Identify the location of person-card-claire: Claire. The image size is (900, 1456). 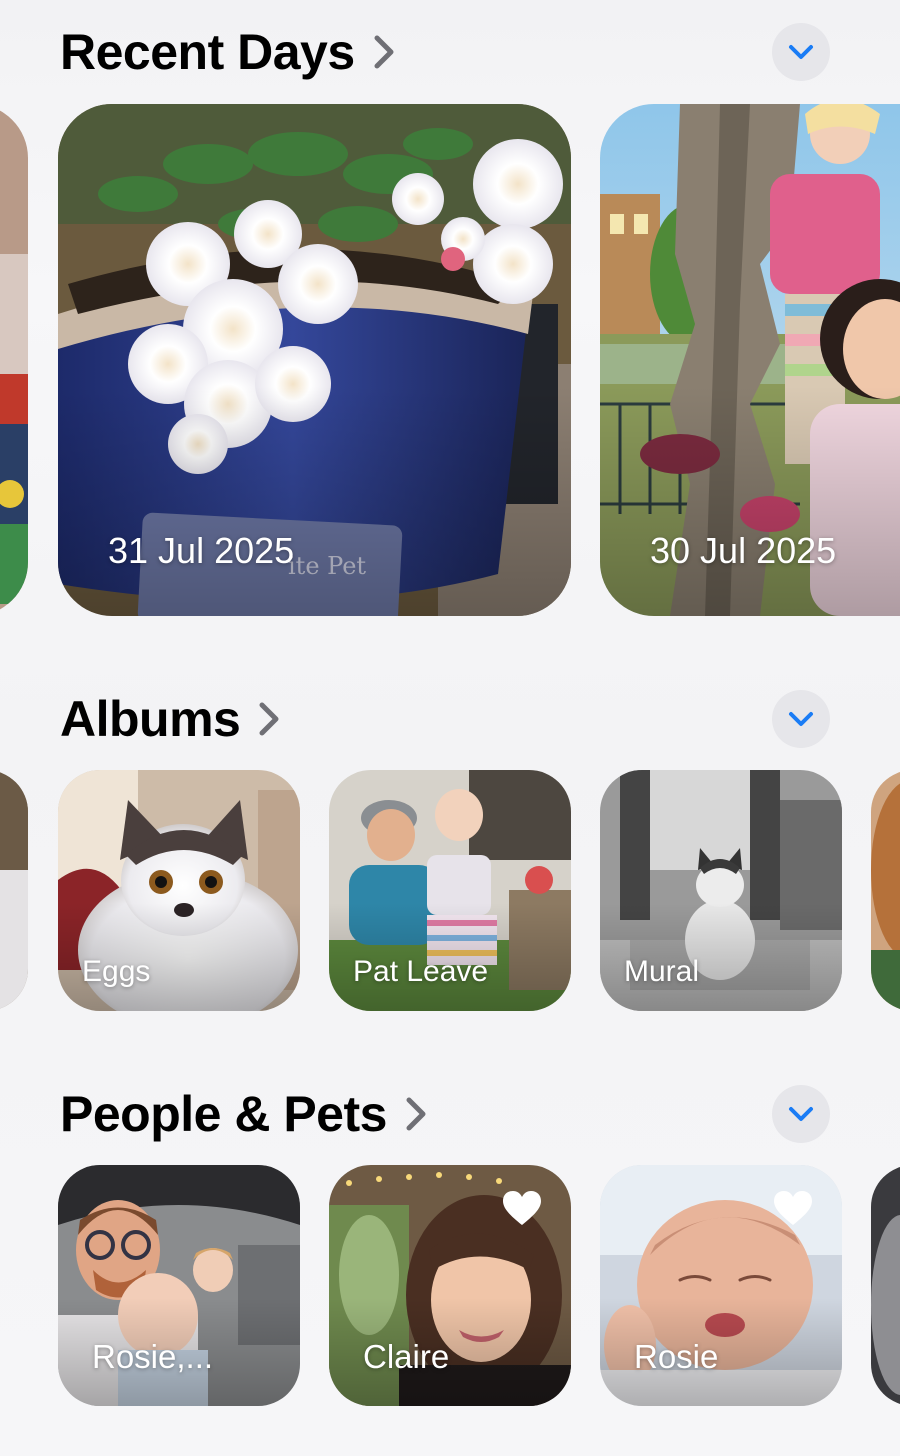
(450, 1285).